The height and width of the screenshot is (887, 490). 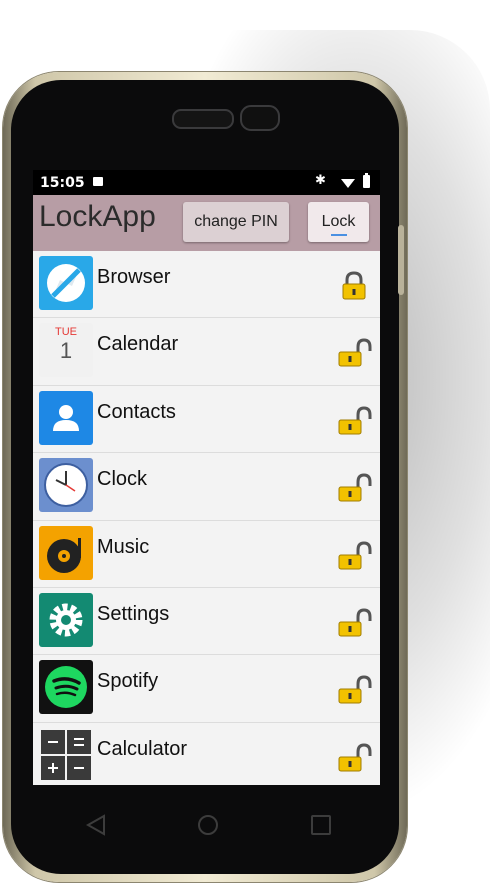 I want to click on calendar-day: TUE, so click(x=66, y=332).